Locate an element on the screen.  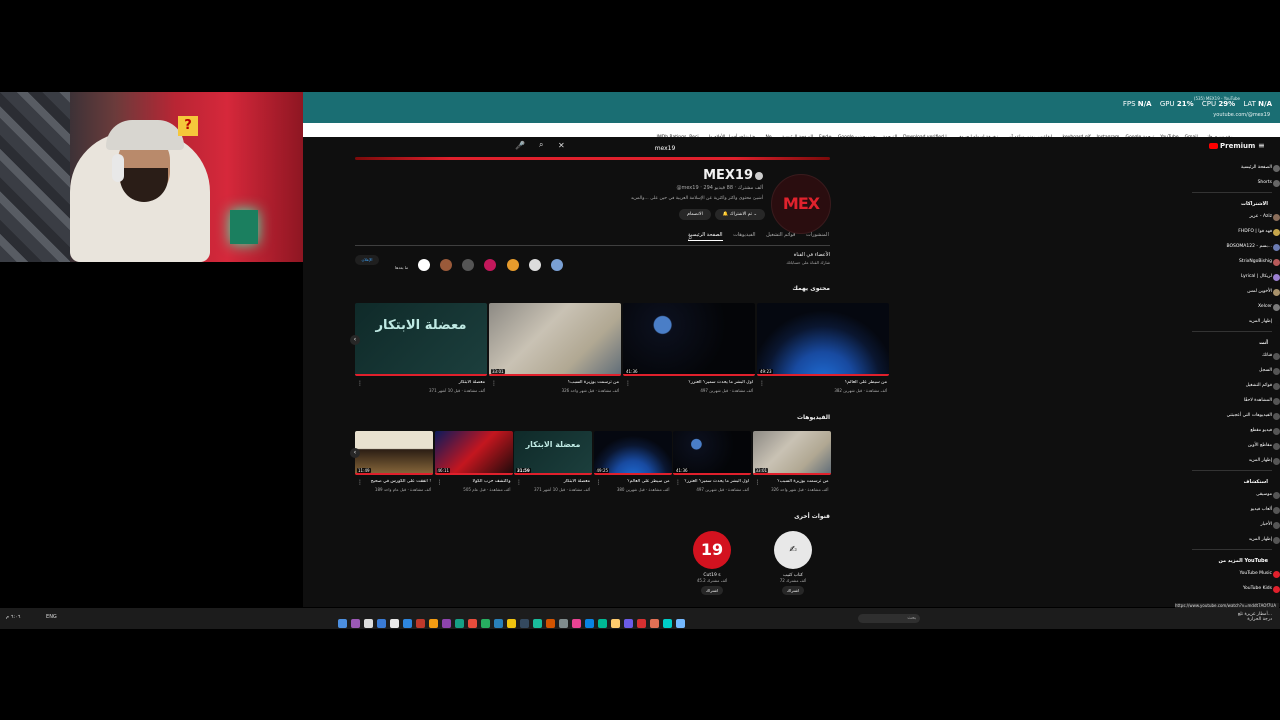
featured-all-button: الإعلان is located at coordinates (367, 260).